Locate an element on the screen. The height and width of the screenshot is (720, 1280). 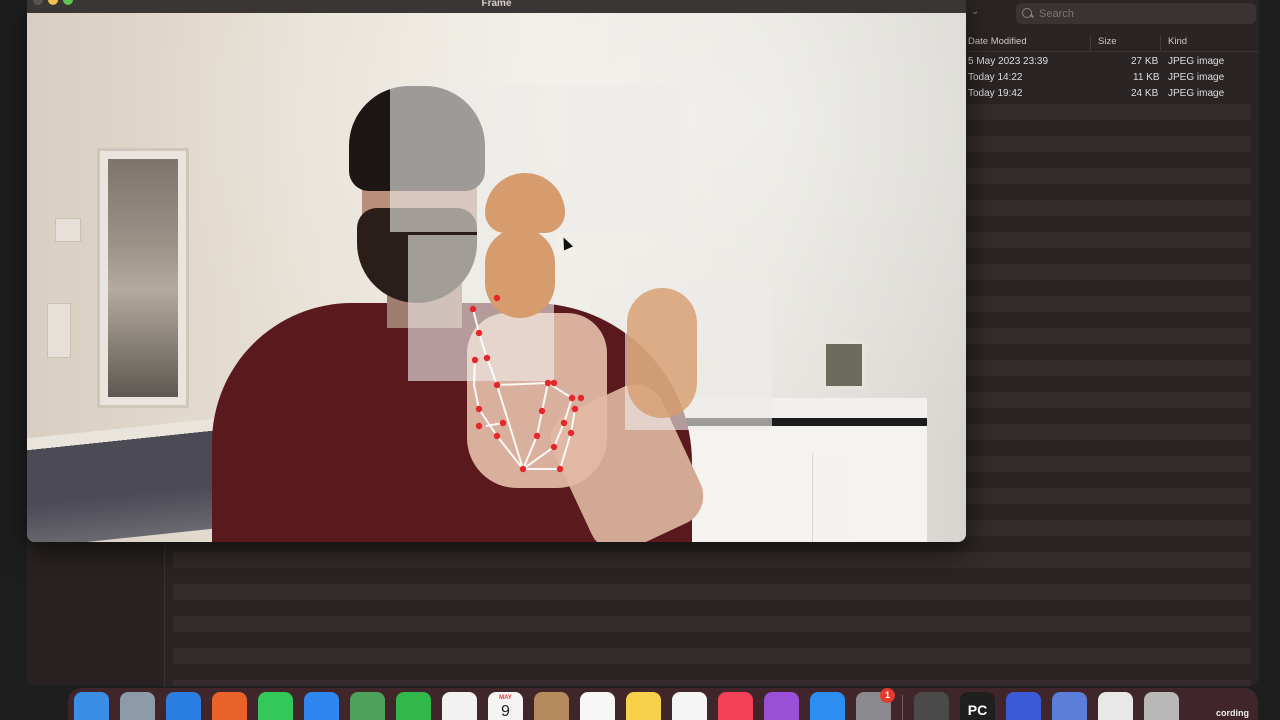
dock-freeform-icon is located at coordinates (689, 706).